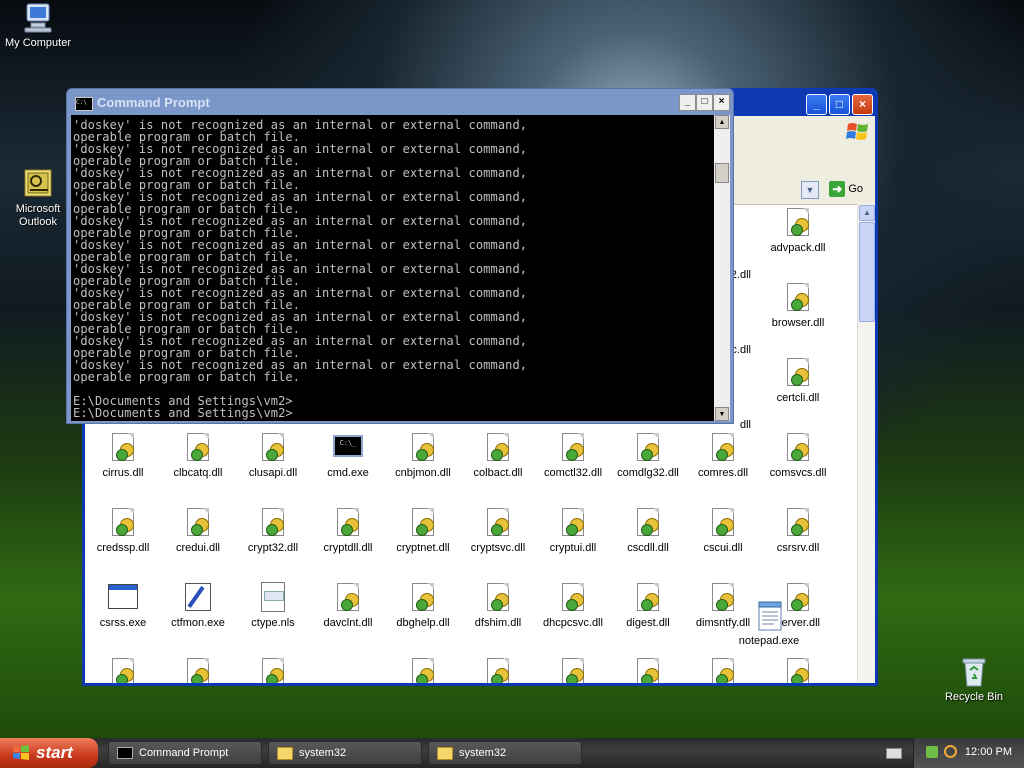 Image resolution: width=1024 pixels, height=768 pixels. I want to click on chevron-down-icon: ▼, so click(810, 190).